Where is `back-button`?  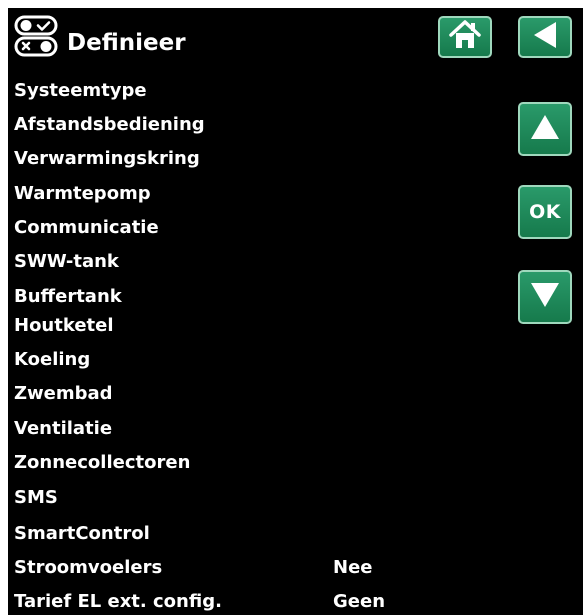
back-button is located at coordinates (545, 37).